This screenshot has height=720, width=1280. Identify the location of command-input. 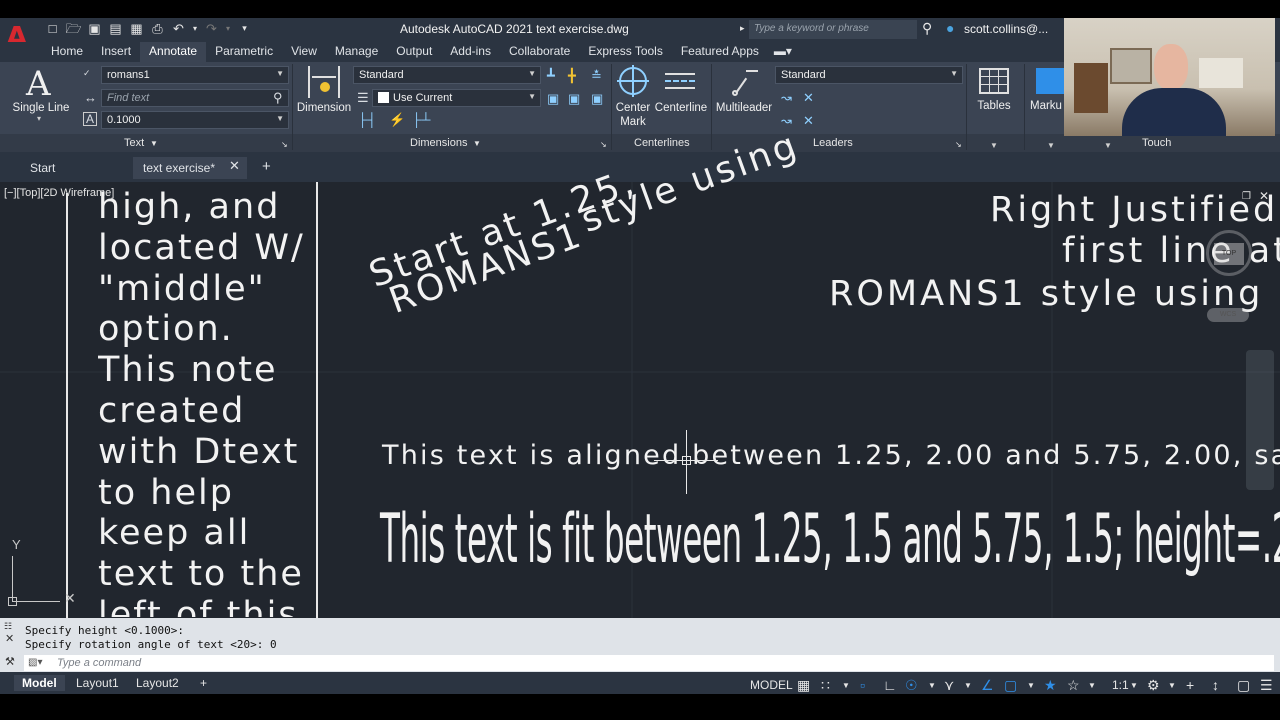
(649, 663).